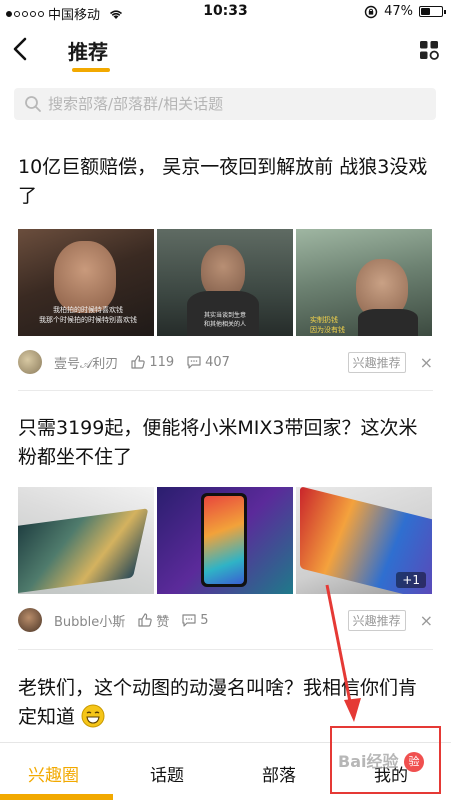 This screenshot has width=451, height=800. I want to click on image-count-badge: +1, so click(411, 580).